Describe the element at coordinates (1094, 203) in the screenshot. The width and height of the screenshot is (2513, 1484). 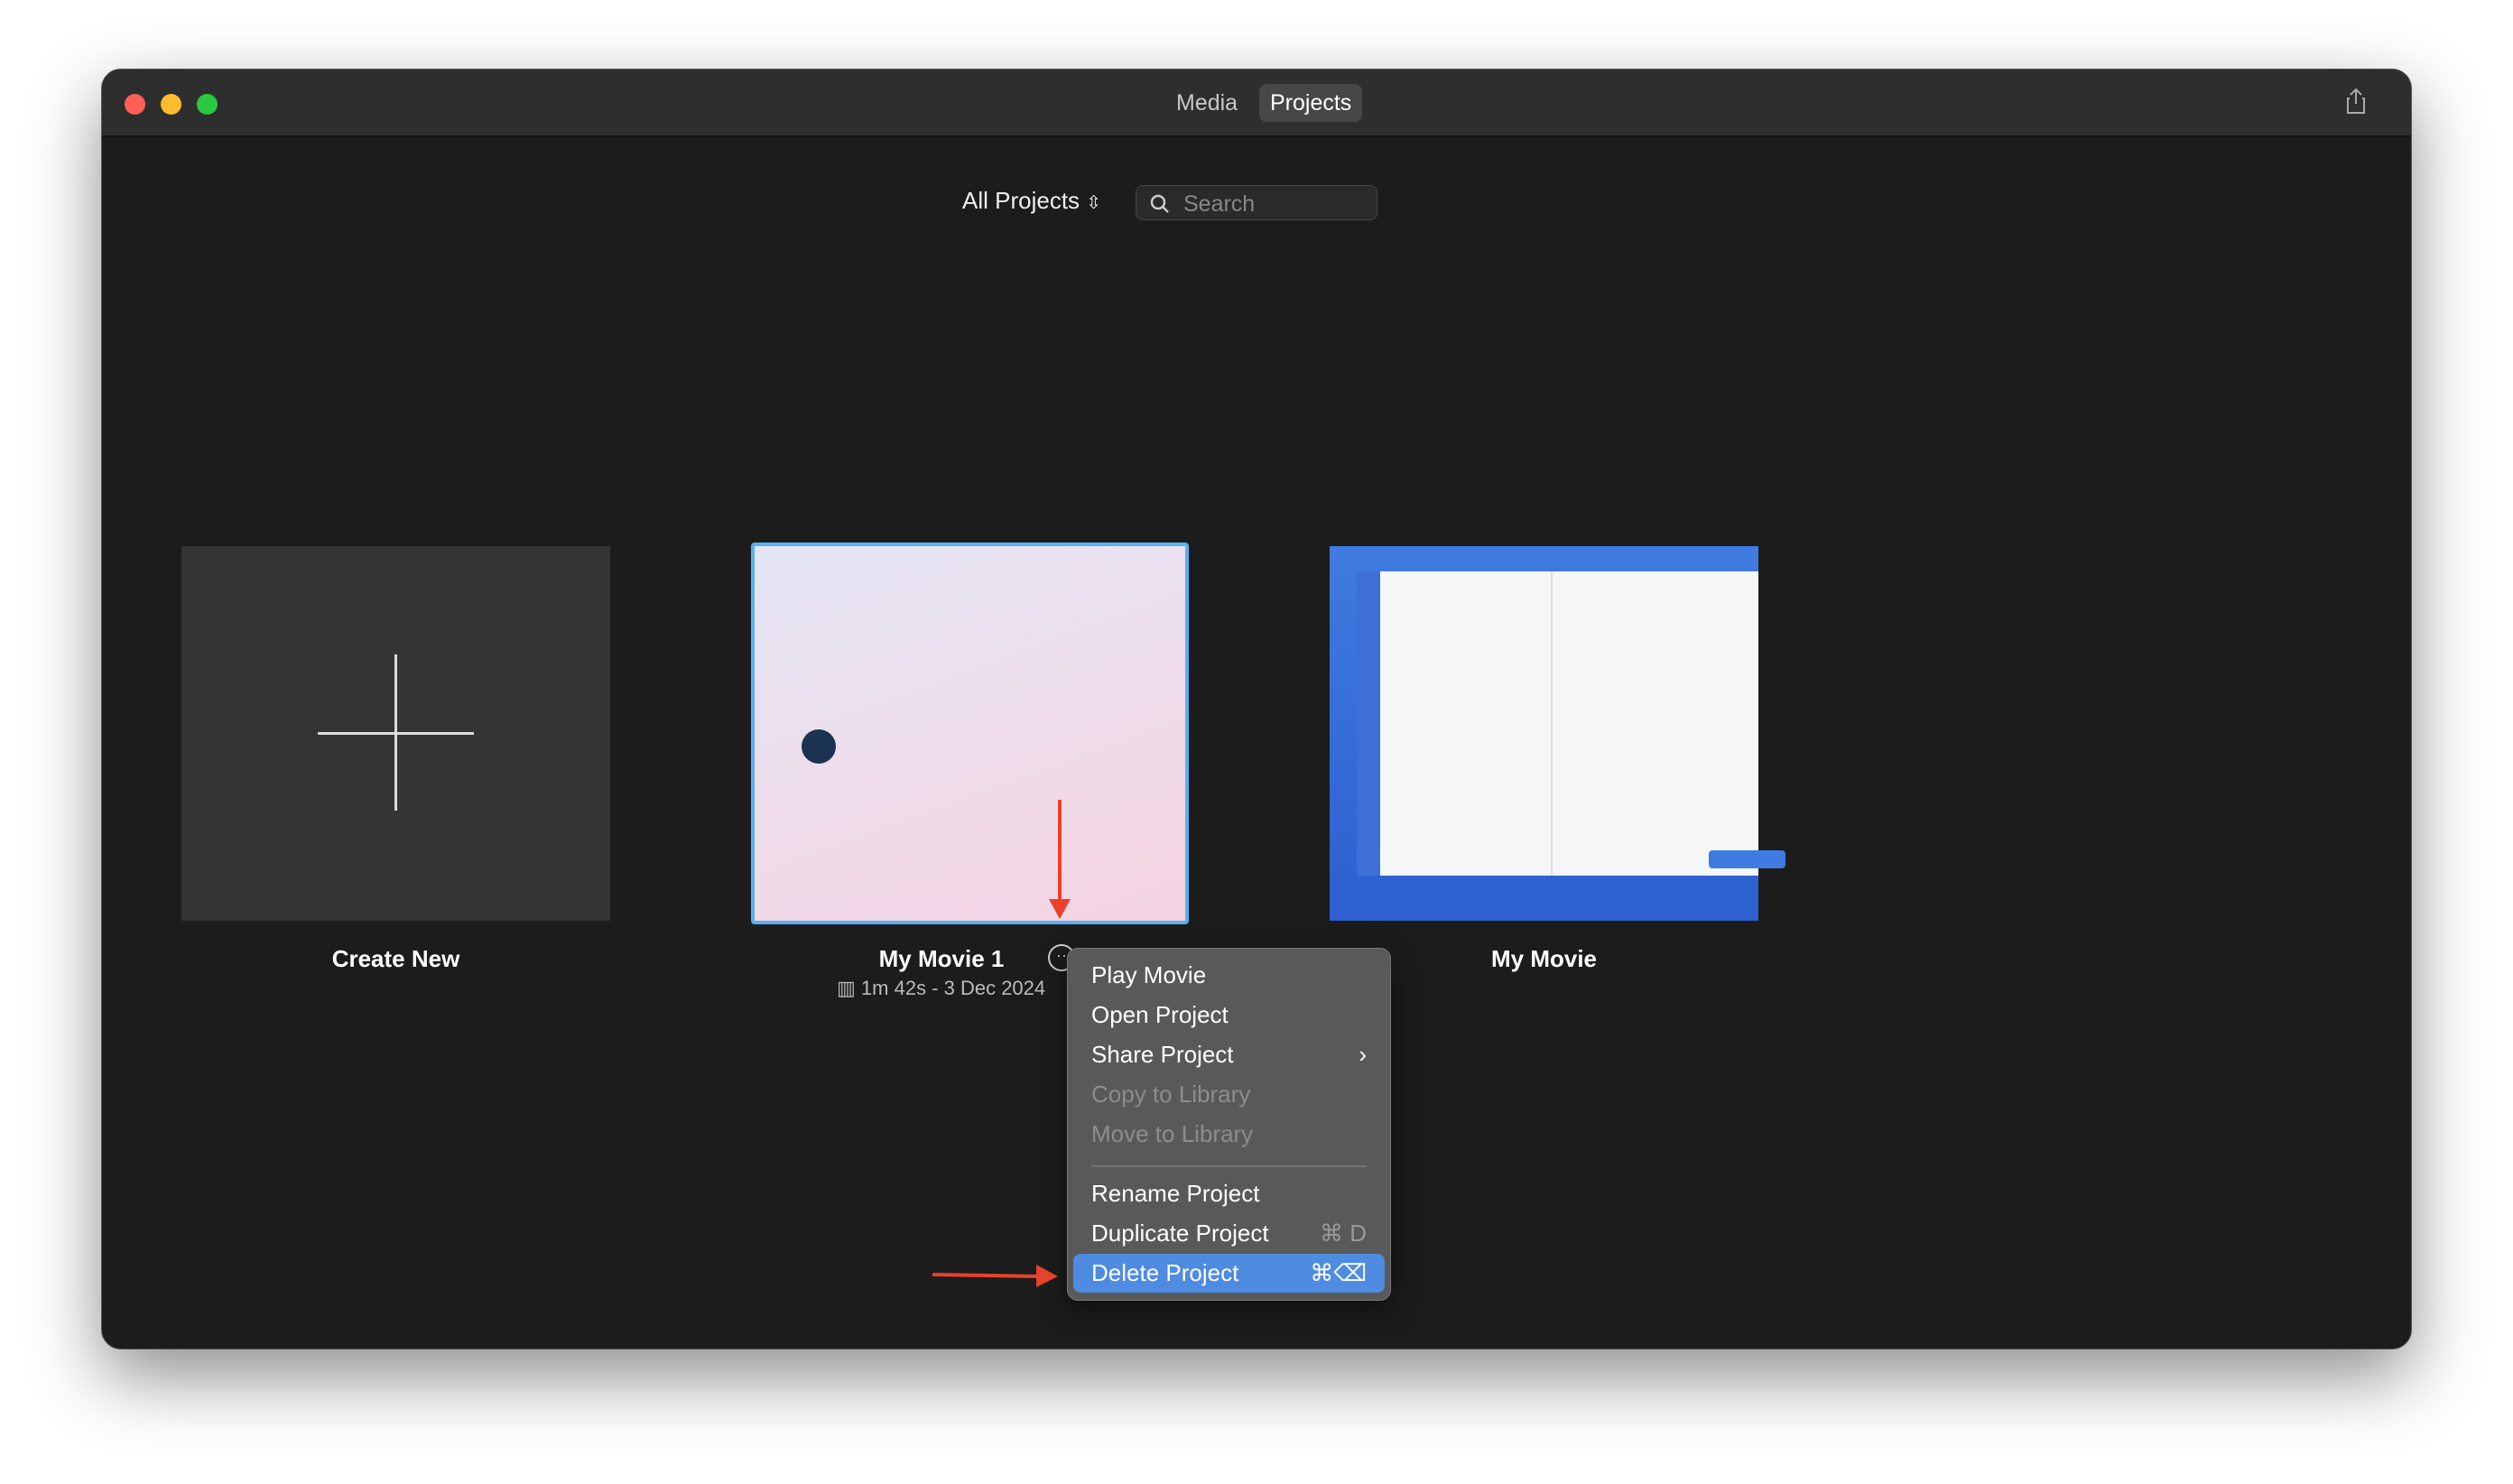
I see `updown-chevron-icon: ⇳` at that location.